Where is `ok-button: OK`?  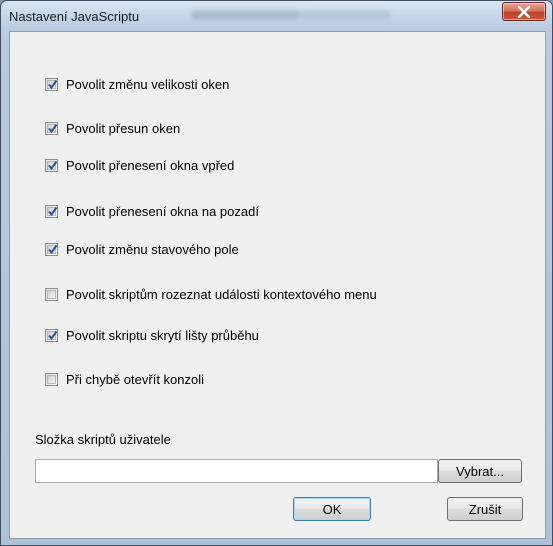 ok-button: OK is located at coordinates (332, 509).